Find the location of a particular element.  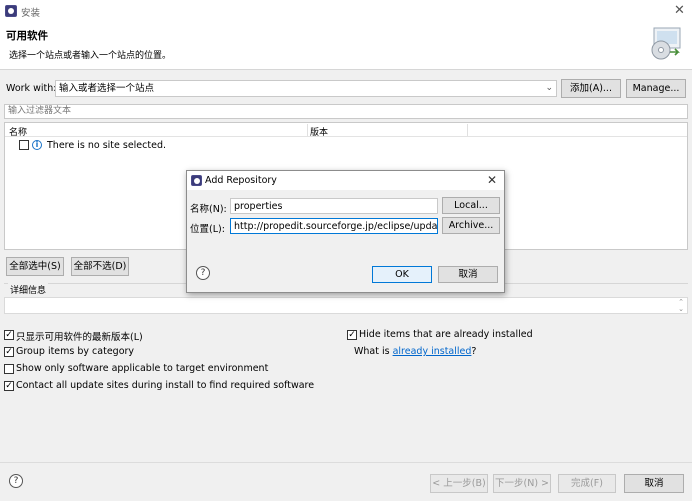

group-by-category-checkbox: ✓ is located at coordinates (9, 352).